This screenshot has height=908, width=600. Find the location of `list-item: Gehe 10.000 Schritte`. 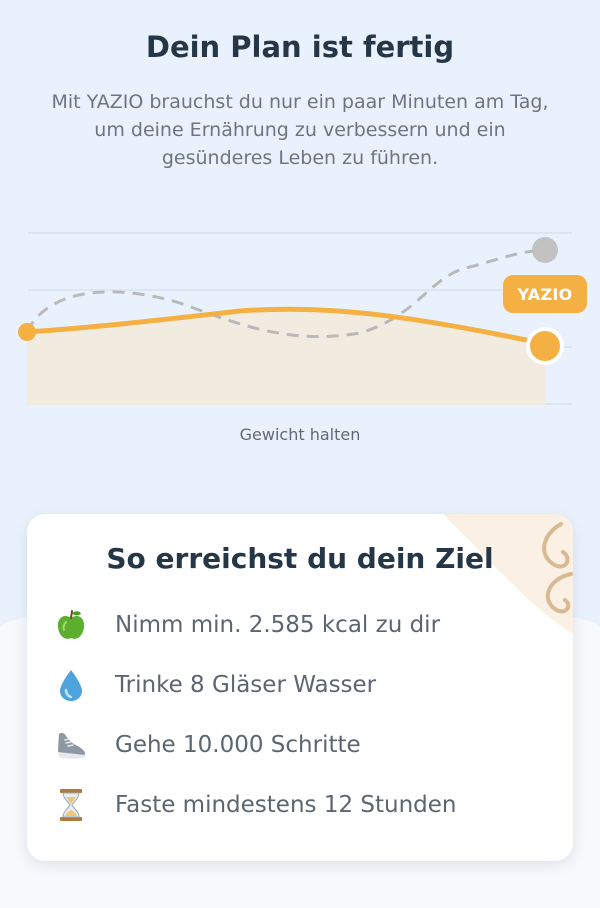

list-item: Gehe 10.000 Schritte is located at coordinates (302, 745).